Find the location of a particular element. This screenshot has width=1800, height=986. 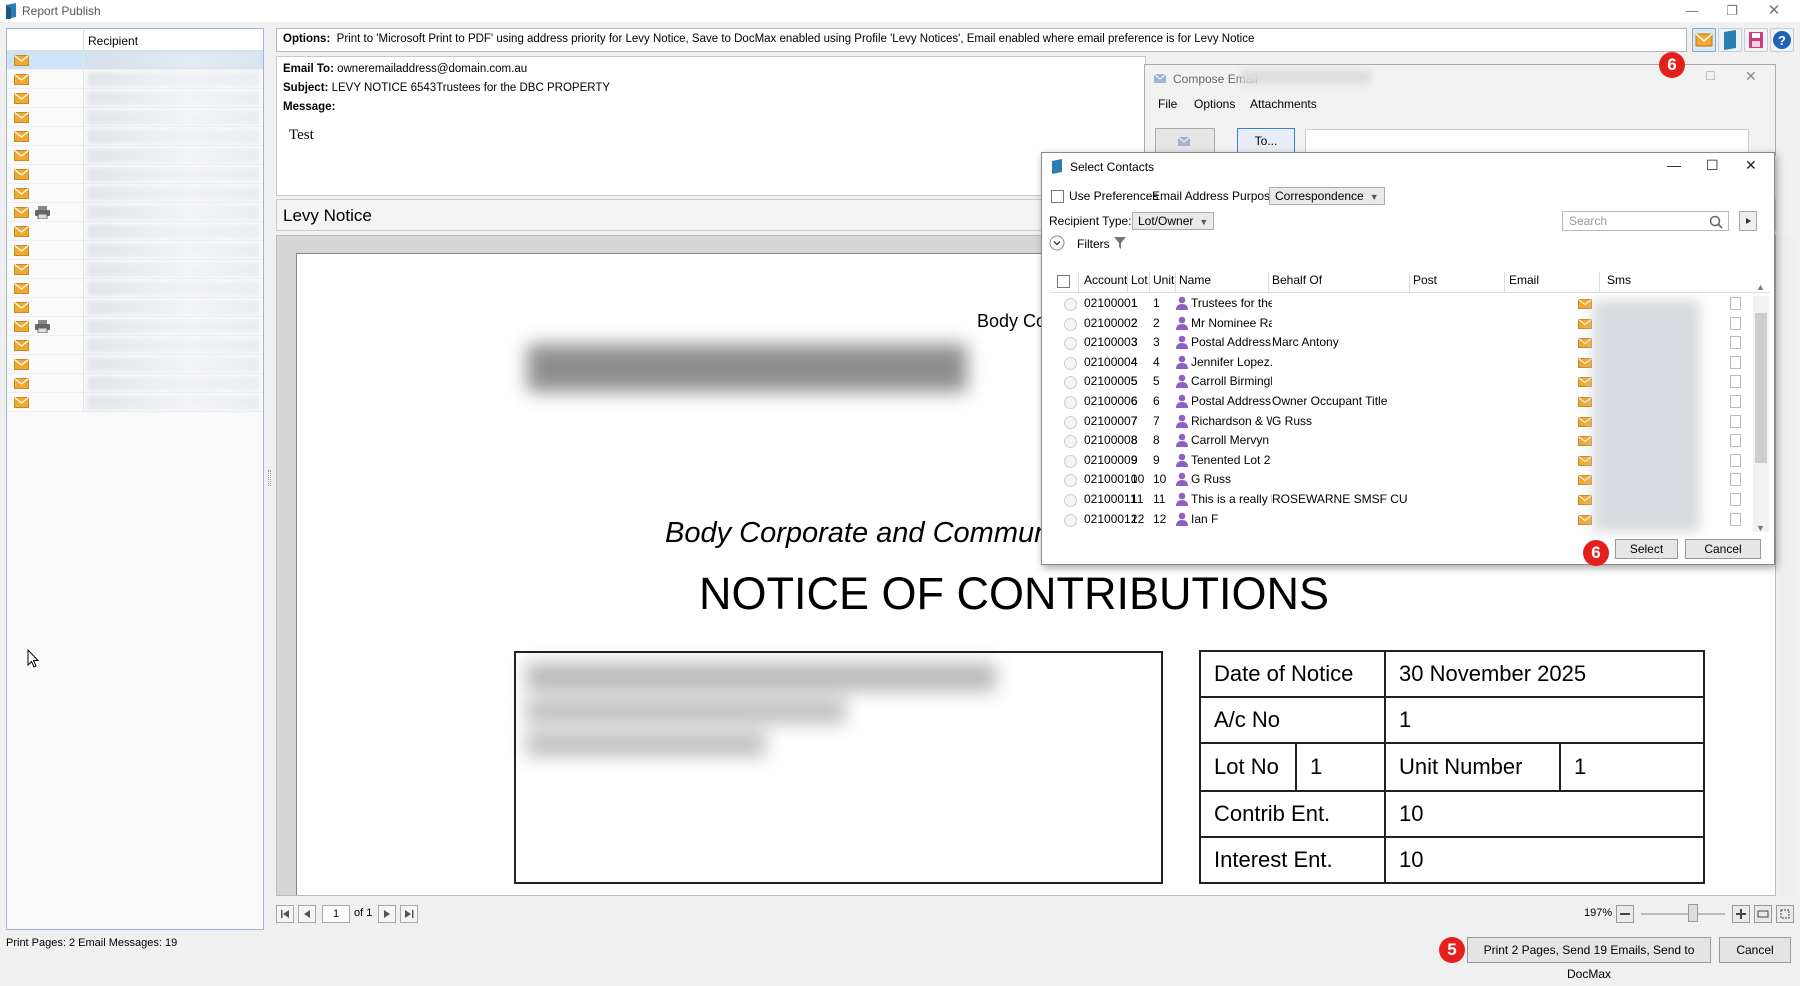

sms-document-icon is located at coordinates (1735, 480).